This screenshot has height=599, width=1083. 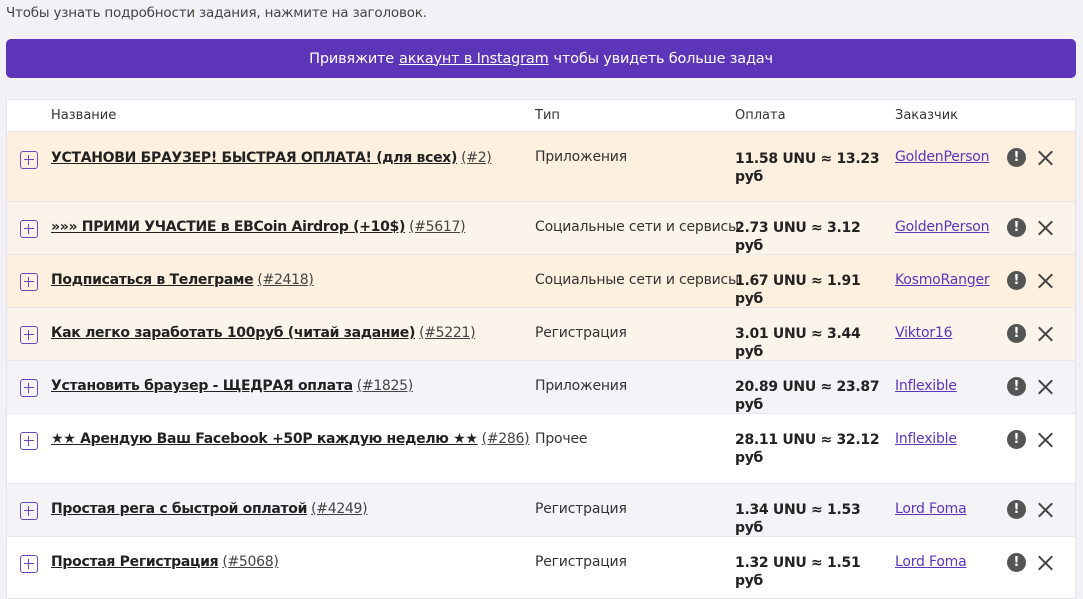 I want to click on task-name-link: Простая Регистрация, so click(x=135, y=562).